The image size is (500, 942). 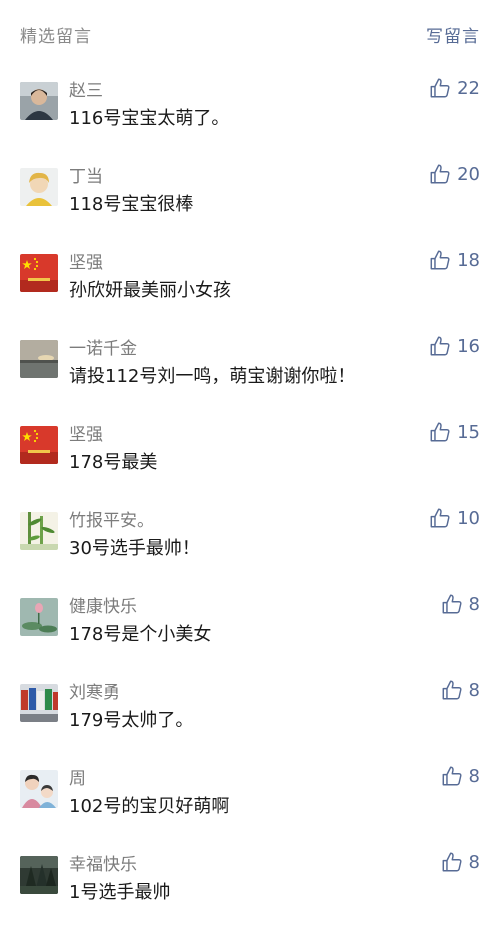 I want to click on comment-item: 幸福快乐 1号选手最帅 8, so click(x=250, y=897).